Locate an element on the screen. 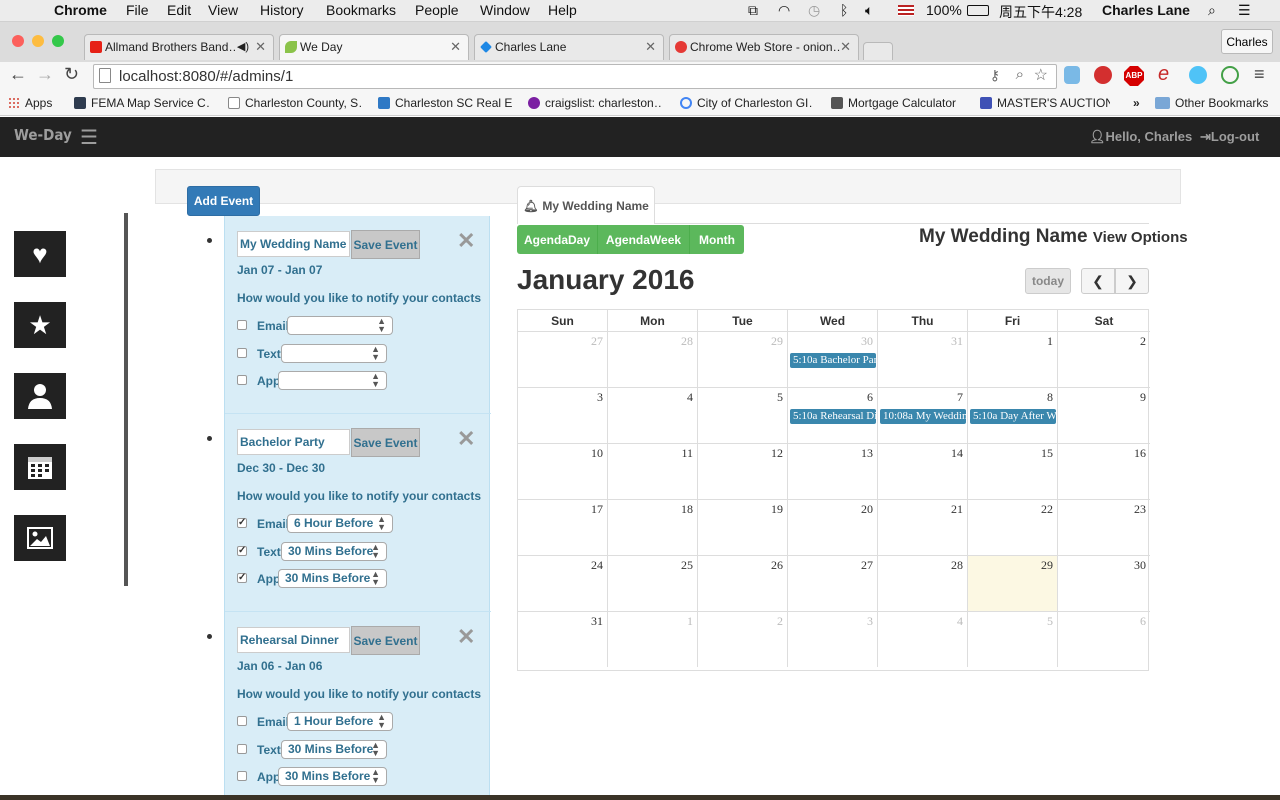 This screenshot has width=1280, height=800. agenda-day-button: AgendaDay is located at coordinates (557, 239).